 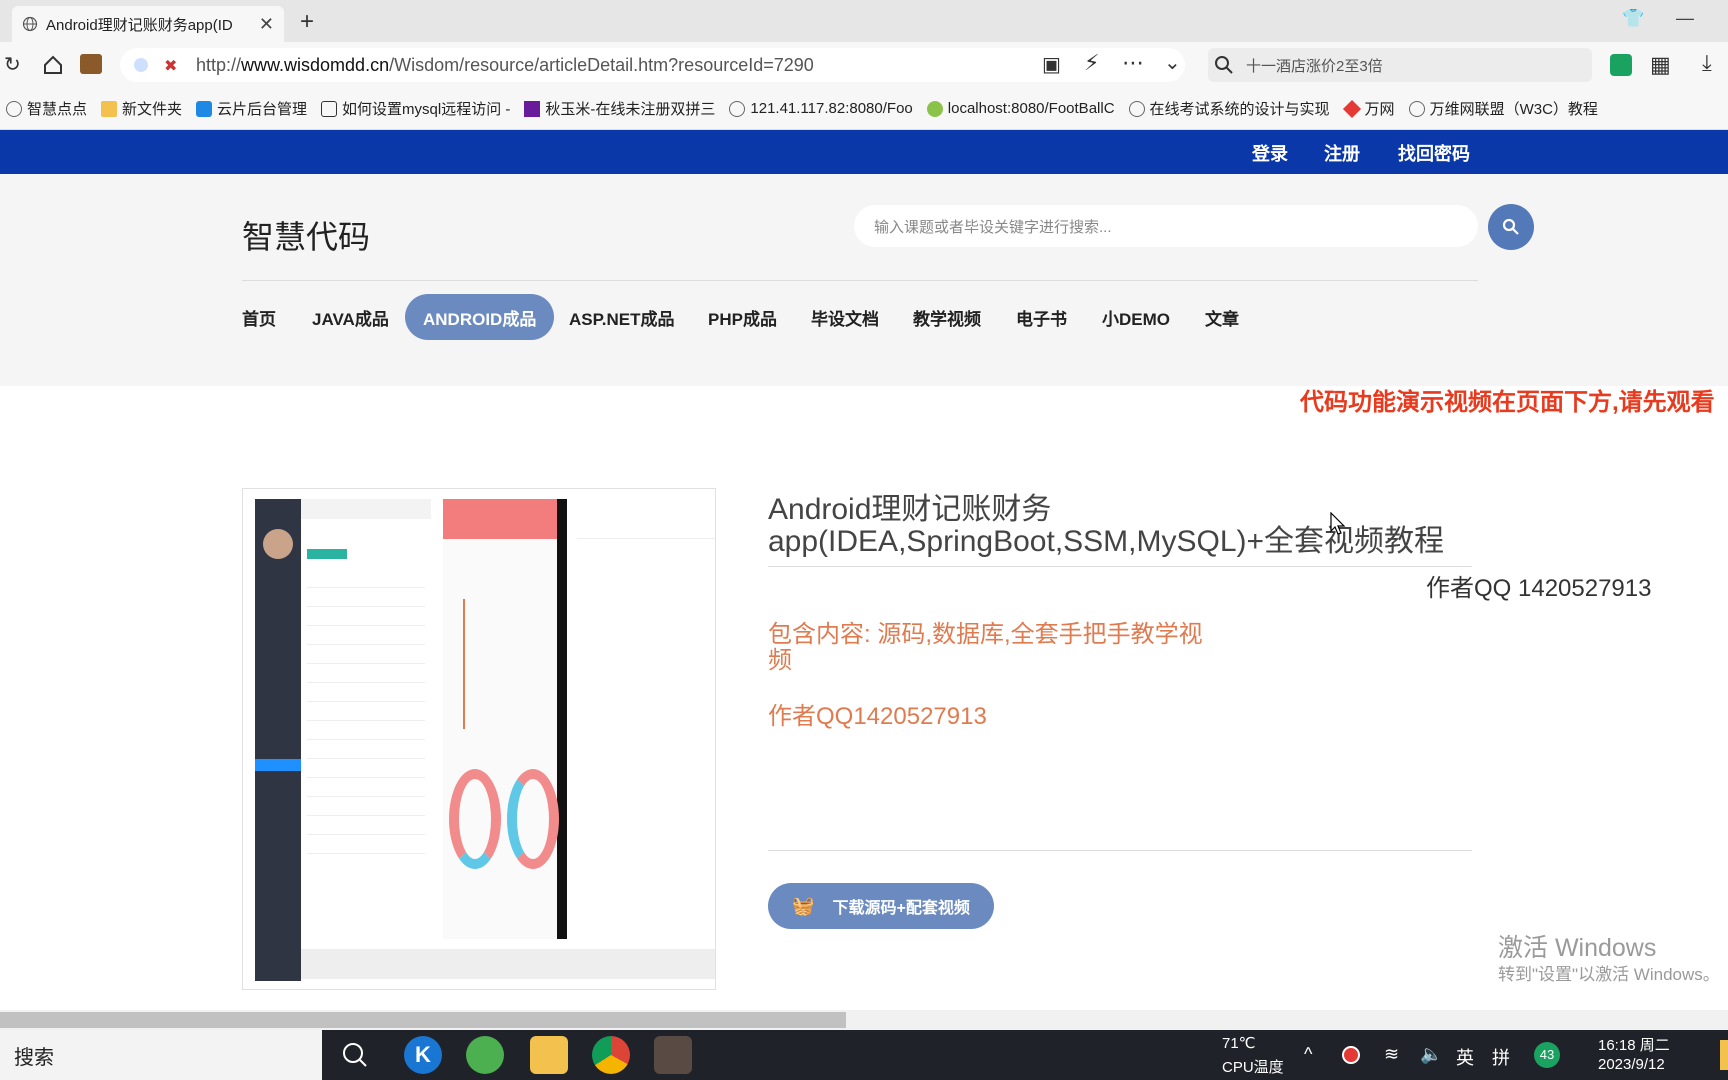 What do you see at coordinates (259, 317) in the screenshot?
I see `nav-home: 首页` at bounding box center [259, 317].